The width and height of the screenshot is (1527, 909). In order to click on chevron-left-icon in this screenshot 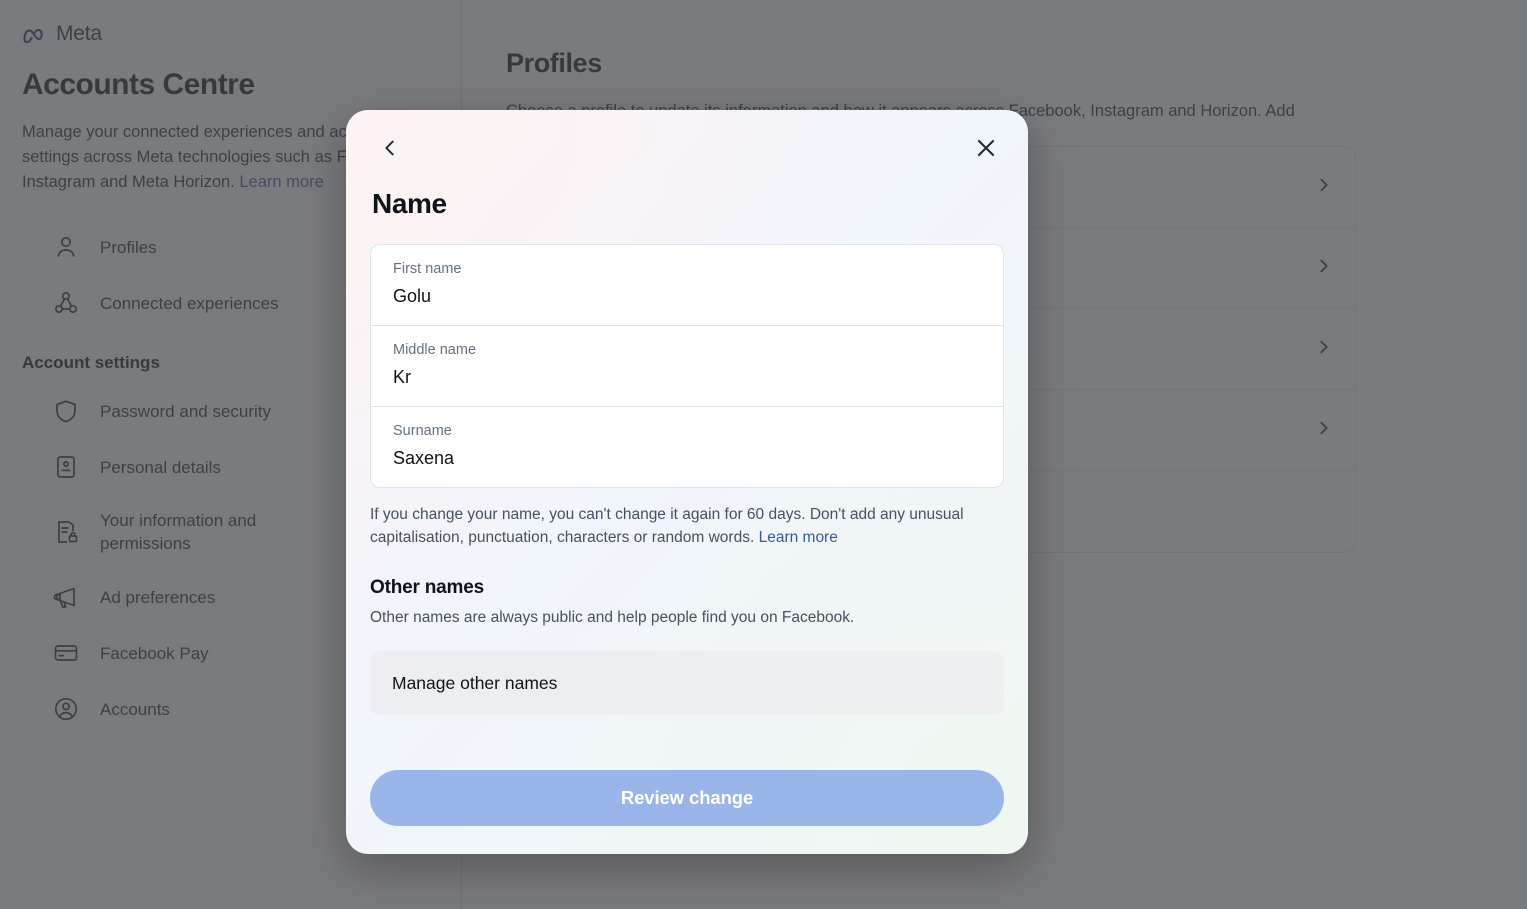, I will do `click(390, 149)`.